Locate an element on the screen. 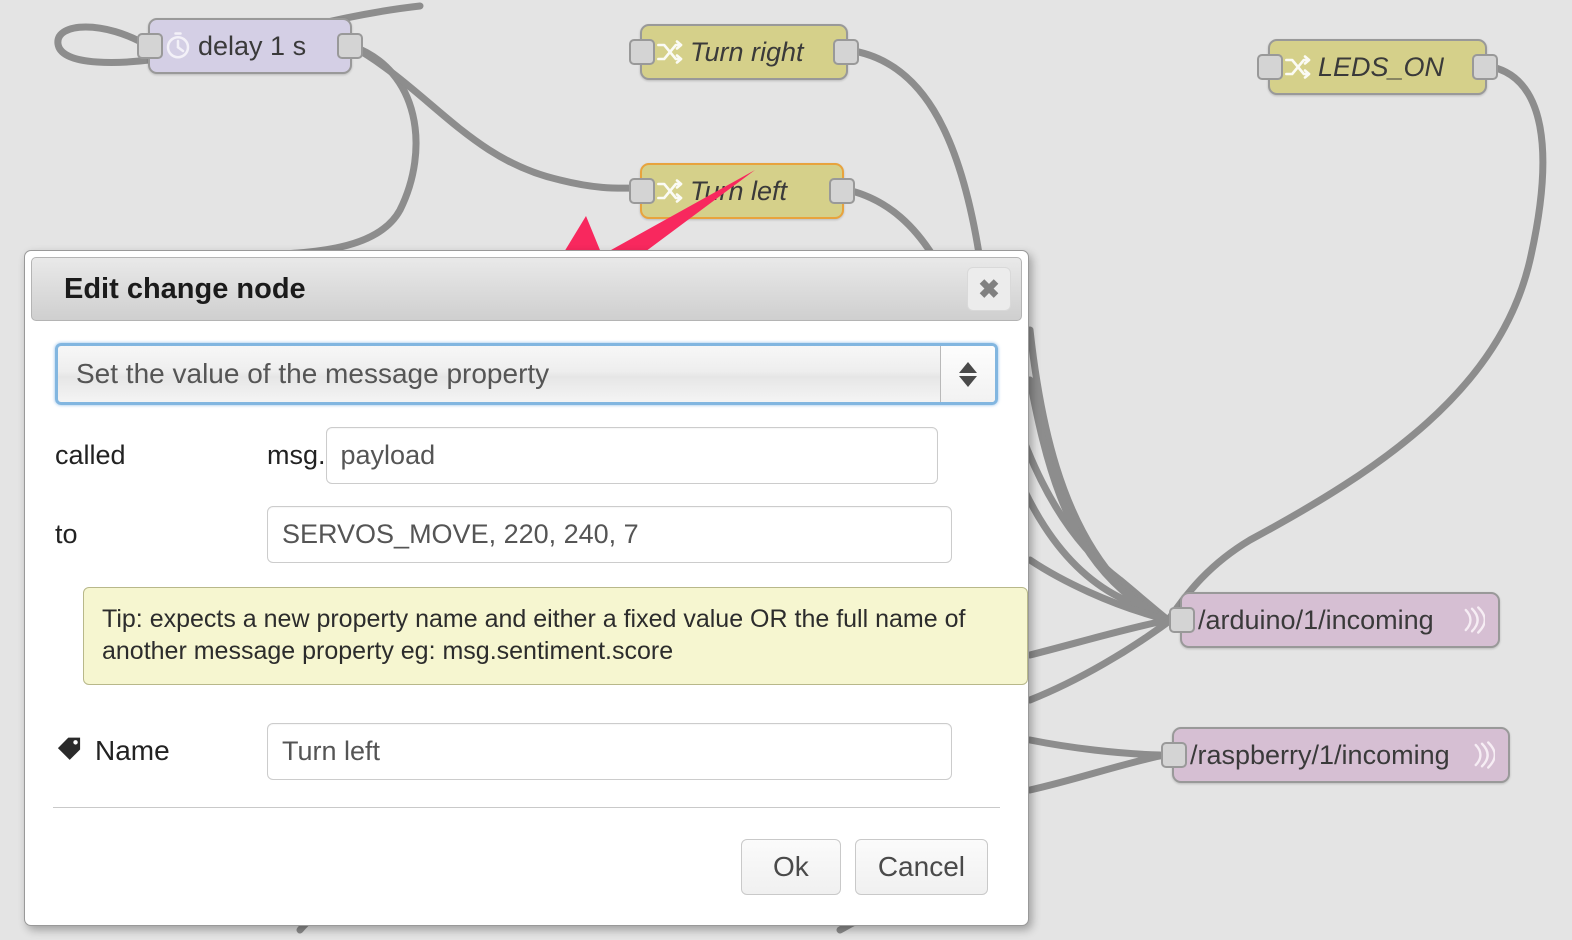 This screenshot has width=1572, height=940. name-input is located at coordinates (609, 751).